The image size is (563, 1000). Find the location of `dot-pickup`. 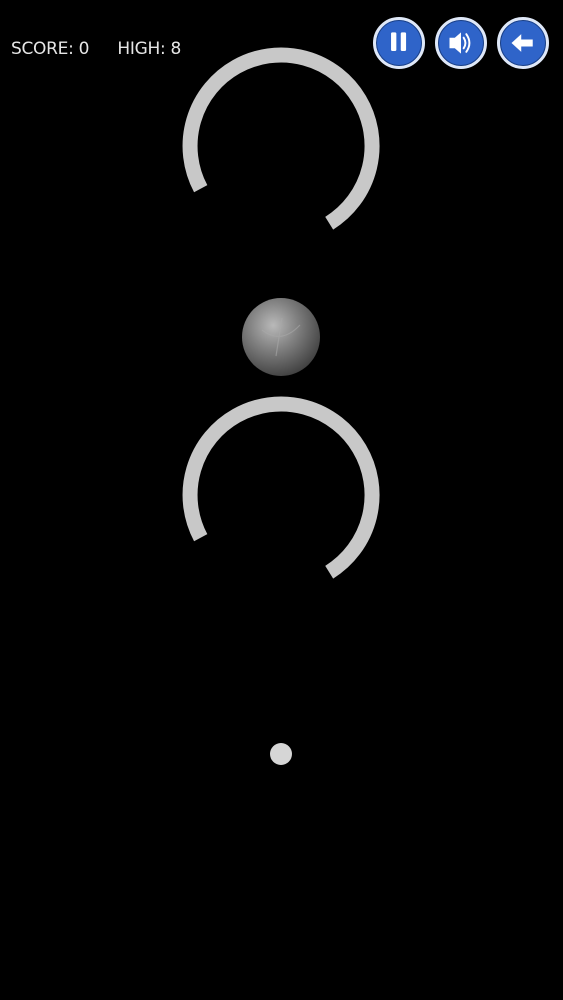

dot-pickup is located at coordinates (281, 754).